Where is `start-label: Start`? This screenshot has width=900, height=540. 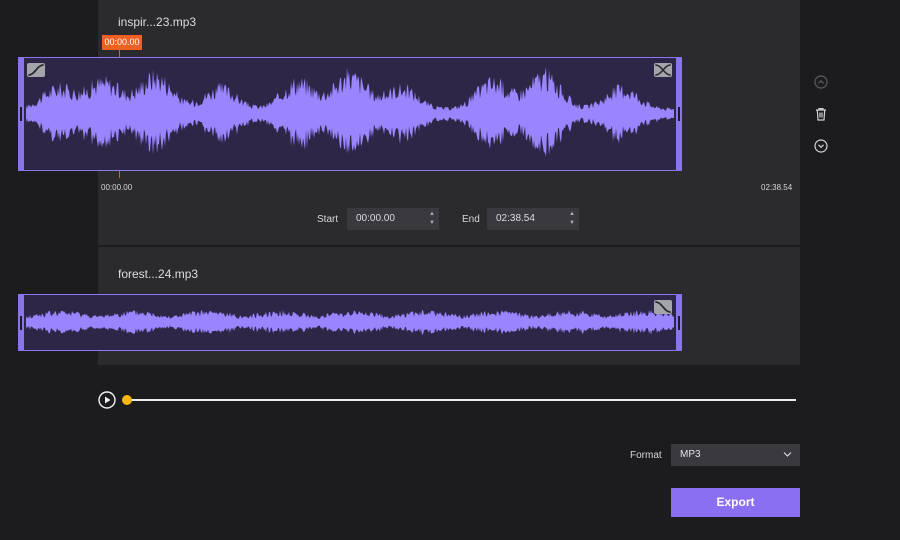 start-label: Start is located at coordinates (328, 219).